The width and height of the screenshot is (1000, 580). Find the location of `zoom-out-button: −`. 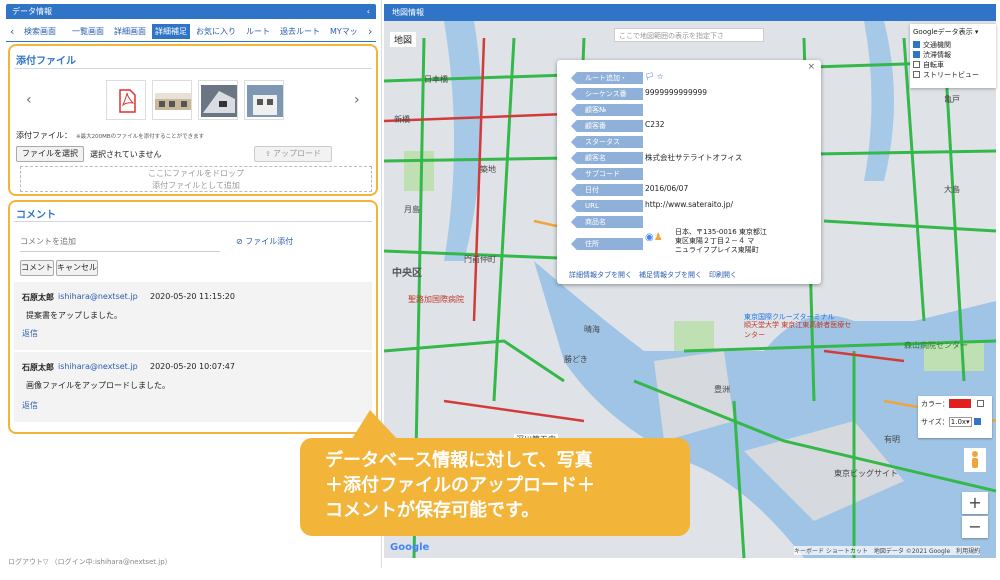

zoom-out-button: − is located at coordinates (975, 527).